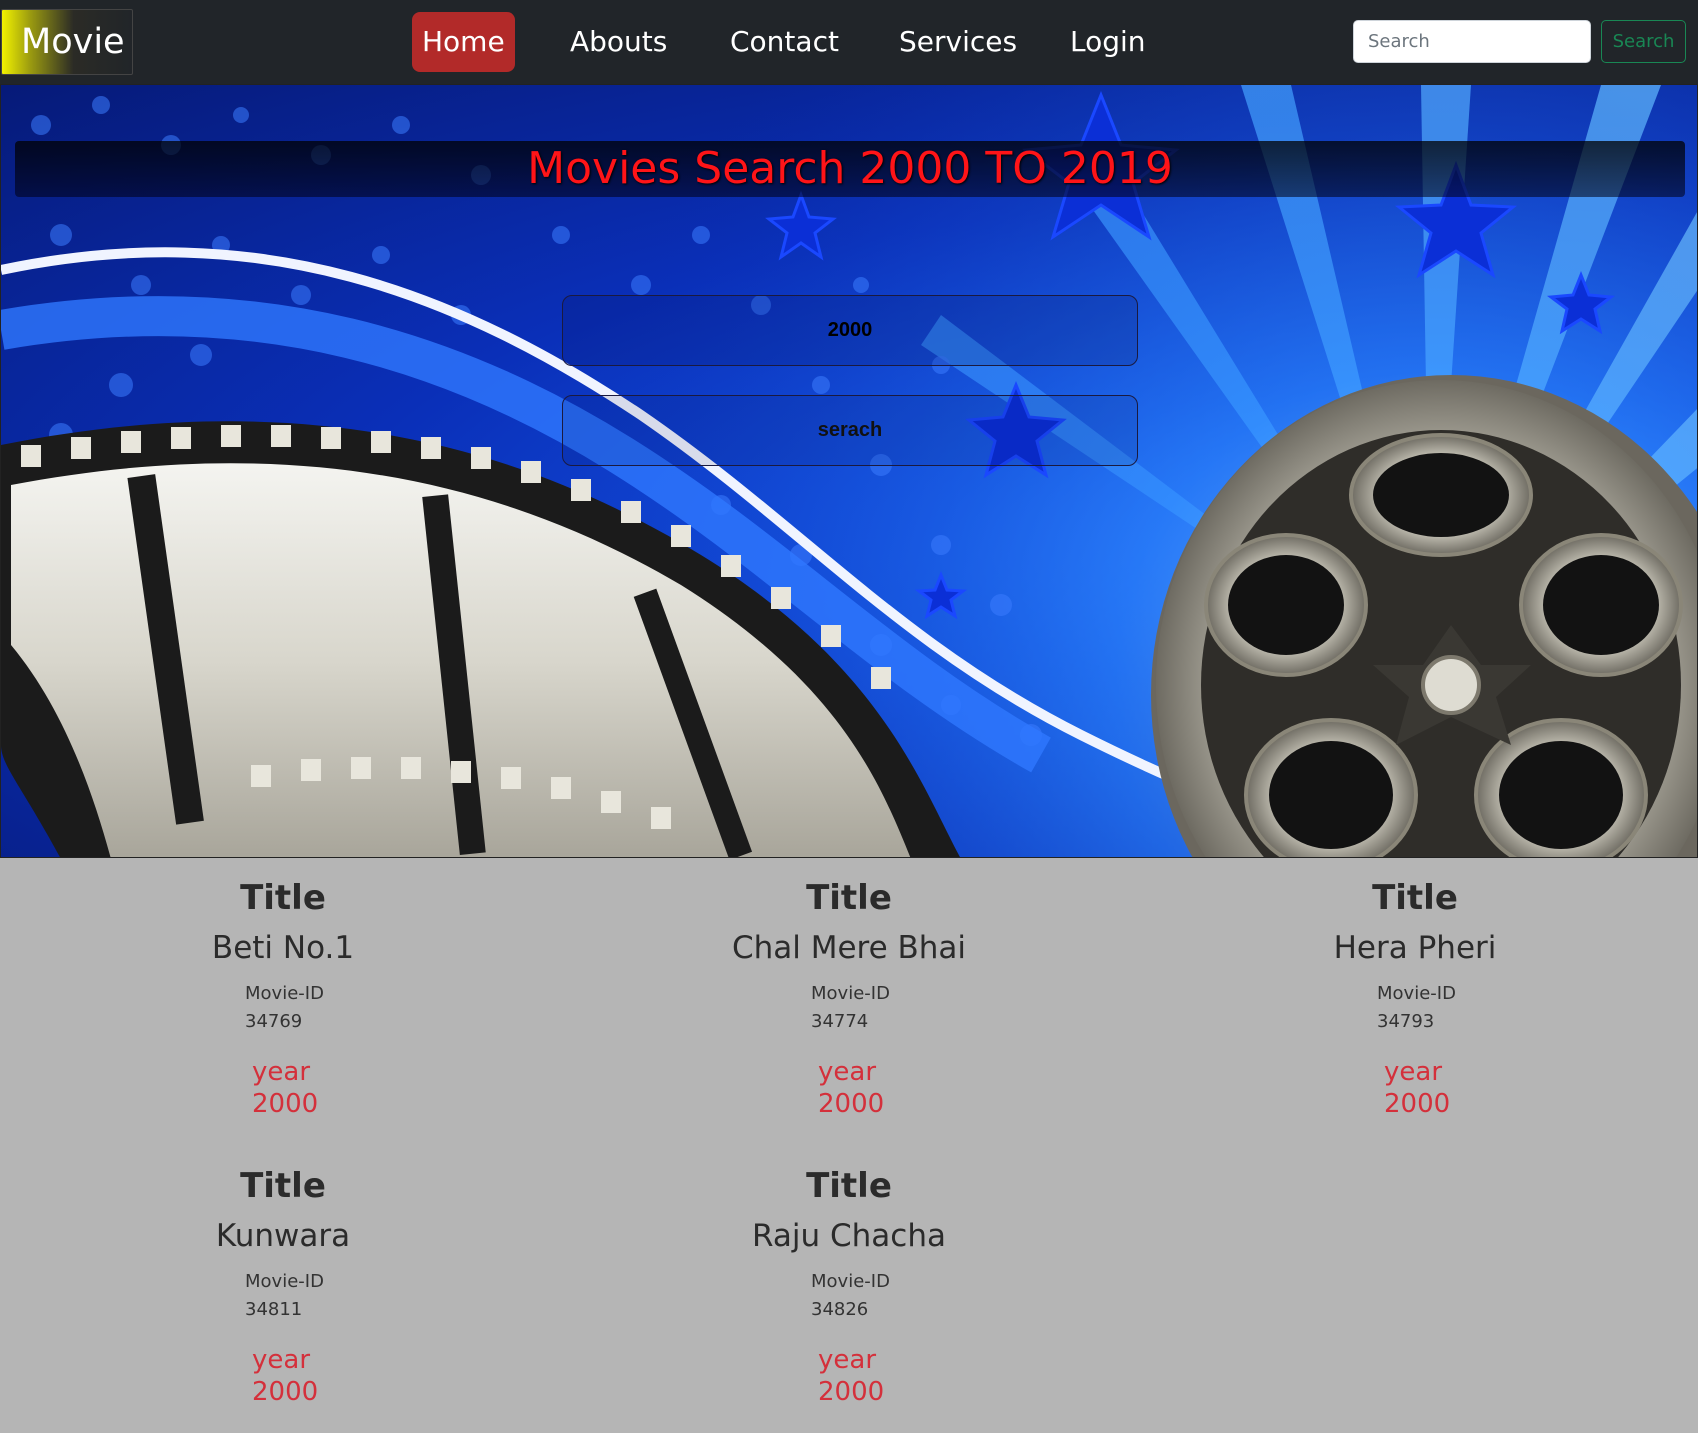  What do you see at coordinates (850, 330) in the screenshot?
I see `year-input: 2000` at bounding box center [850, 330].